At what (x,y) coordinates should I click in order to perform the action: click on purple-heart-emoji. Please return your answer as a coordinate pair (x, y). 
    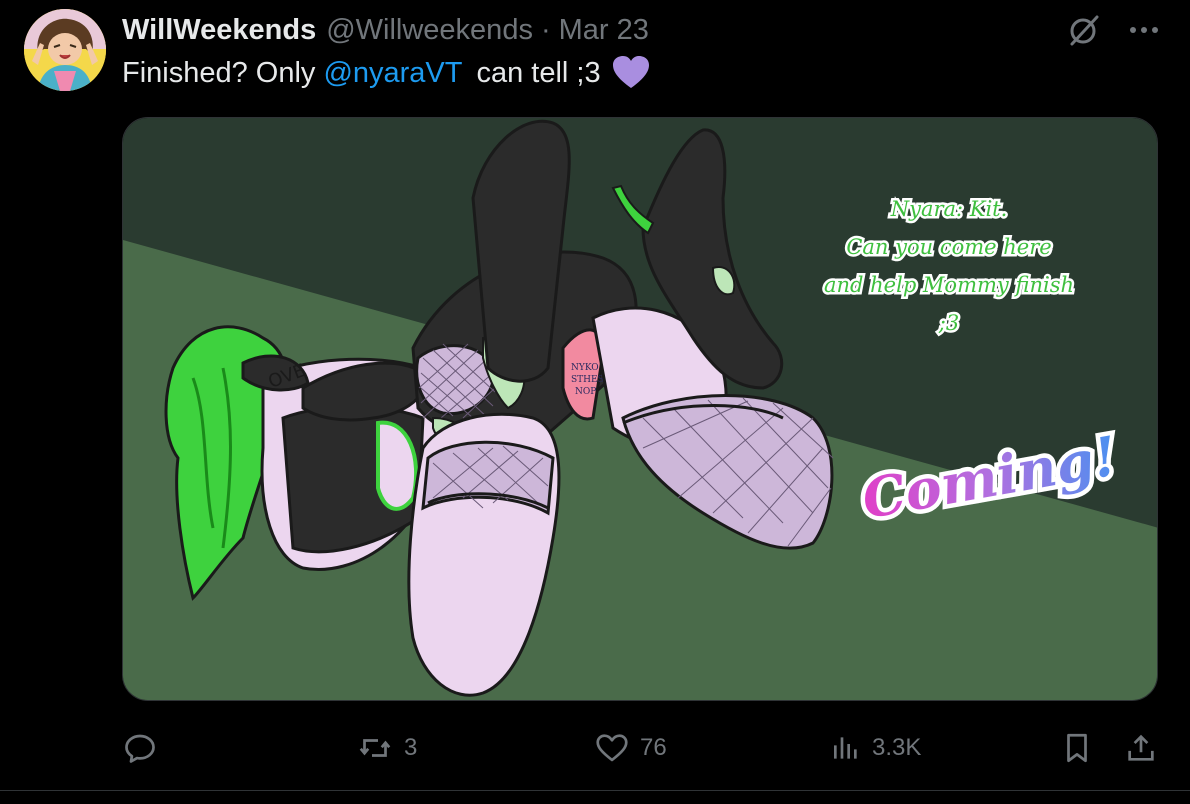
    Looking at the image, I should click on (630, 73).